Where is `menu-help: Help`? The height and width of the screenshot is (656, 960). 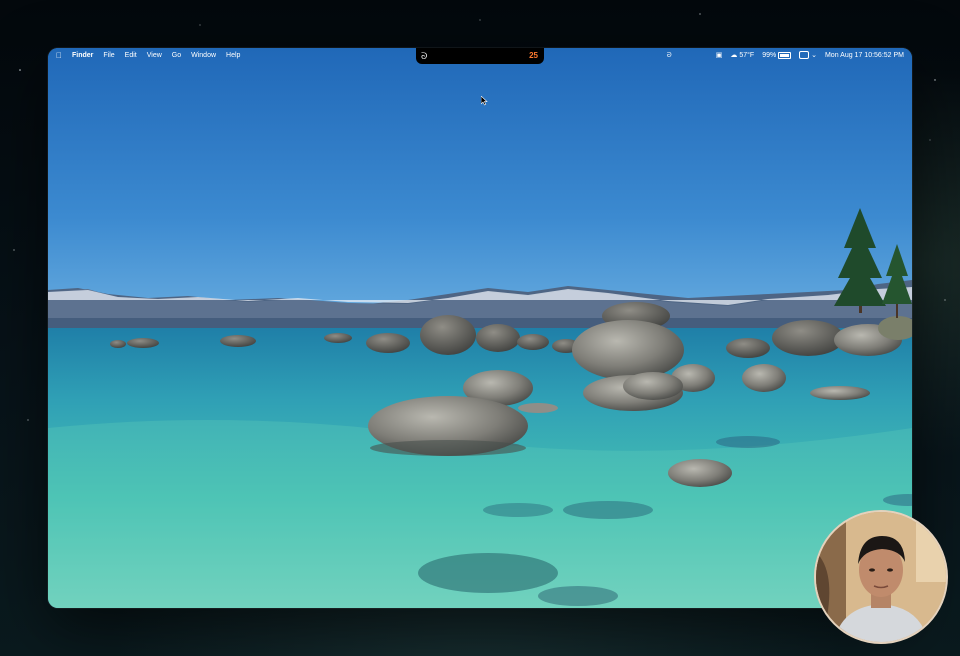 menu-help: Help is located at coordinates (233, 56).